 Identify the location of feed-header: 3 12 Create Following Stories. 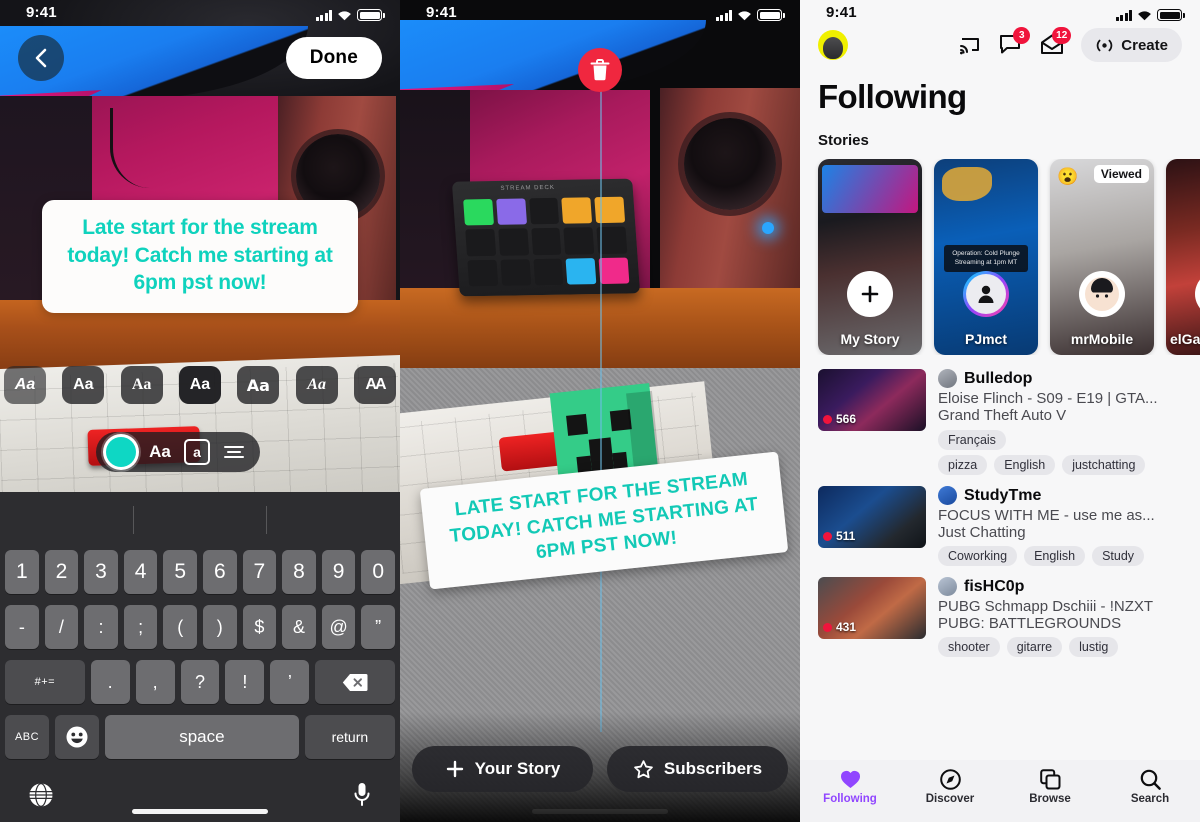
(1000, 74).